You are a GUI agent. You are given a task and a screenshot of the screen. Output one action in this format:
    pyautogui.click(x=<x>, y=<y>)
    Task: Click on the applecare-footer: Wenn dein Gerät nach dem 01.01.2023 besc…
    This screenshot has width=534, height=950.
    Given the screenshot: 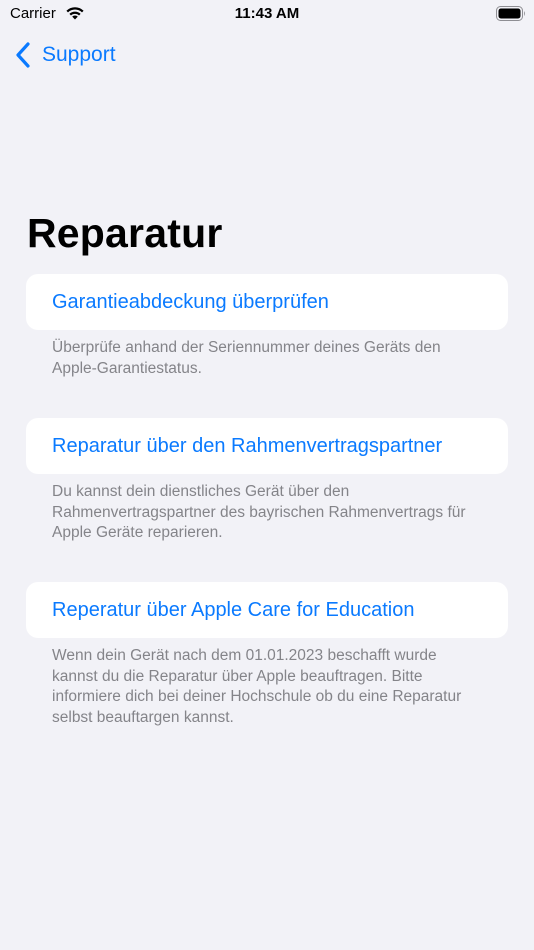 What is the action you would take?
    pyautogui.click(x=257, y=686)
    